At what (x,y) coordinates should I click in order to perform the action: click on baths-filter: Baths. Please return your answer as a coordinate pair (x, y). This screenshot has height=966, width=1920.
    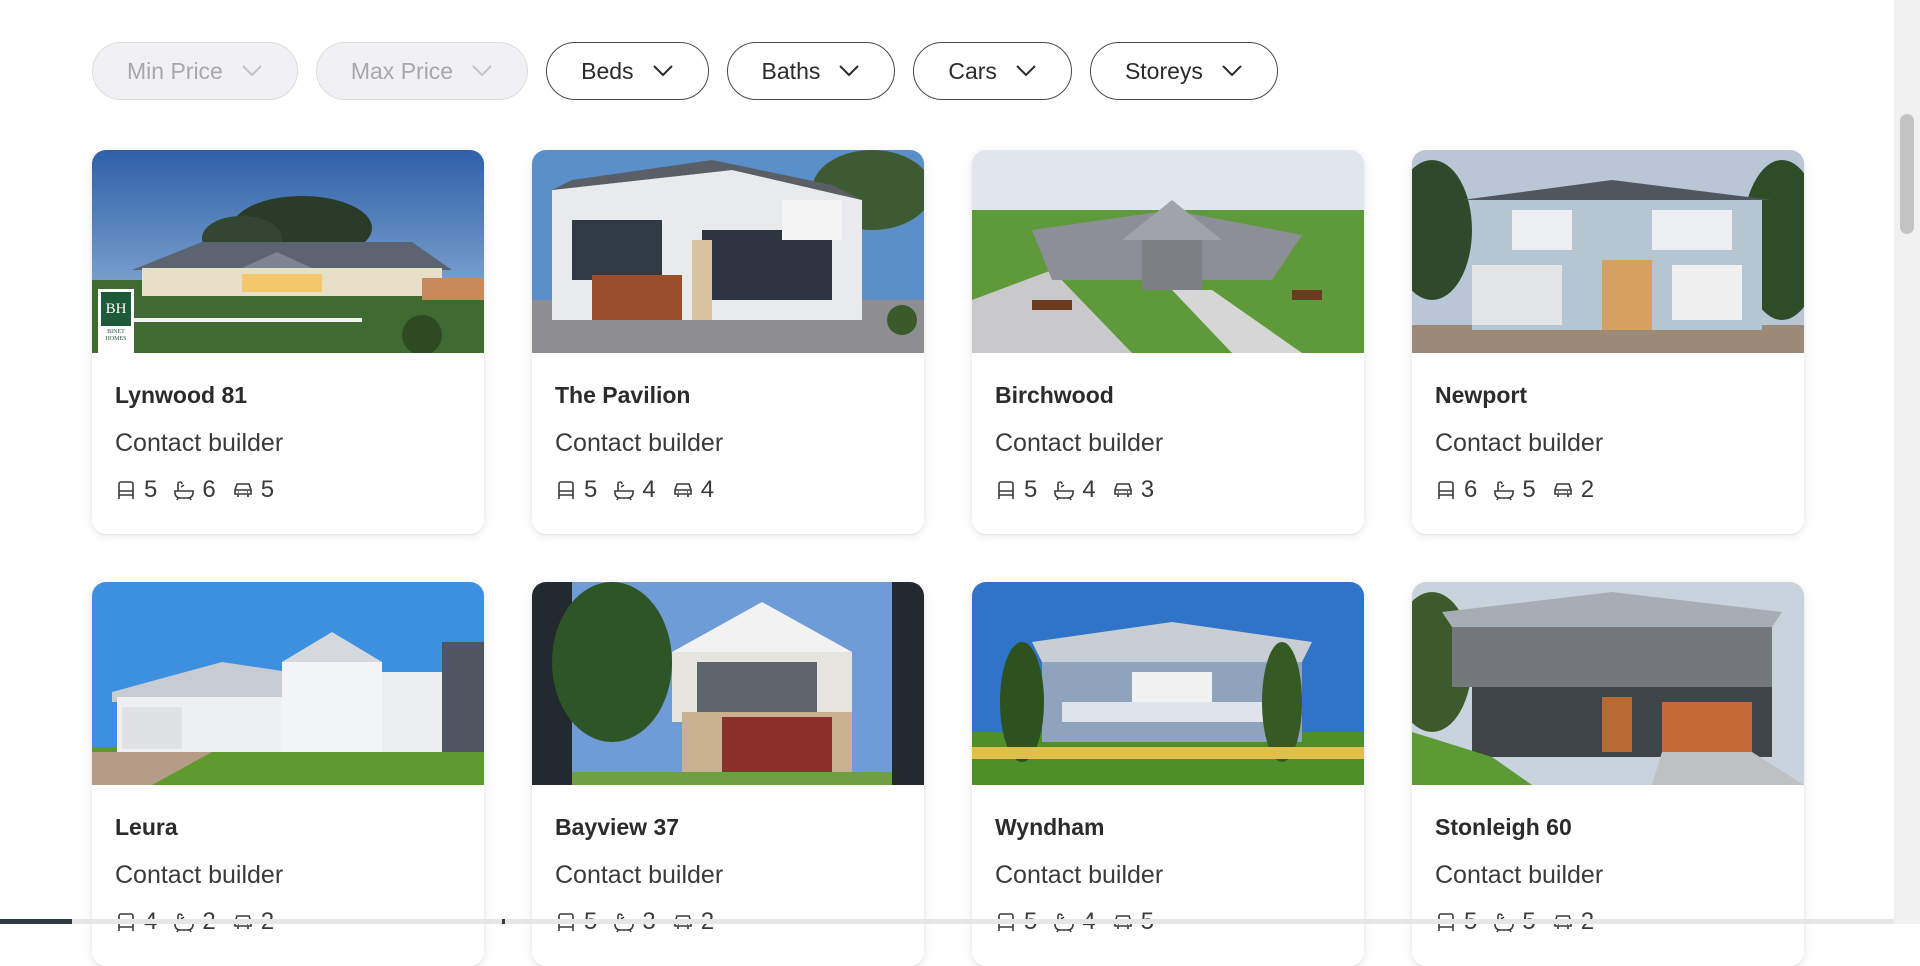
    Looking at the image, I should click on (811, 71).